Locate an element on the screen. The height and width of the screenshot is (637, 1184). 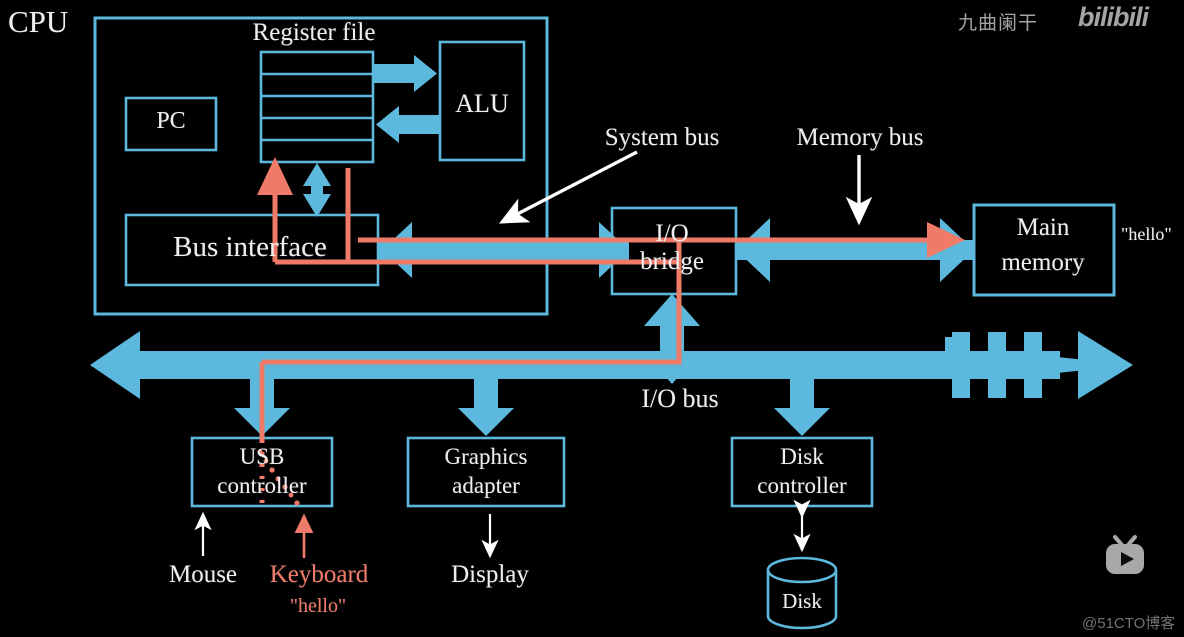
memory-bus-arrow is located at coordinates (855, 250).